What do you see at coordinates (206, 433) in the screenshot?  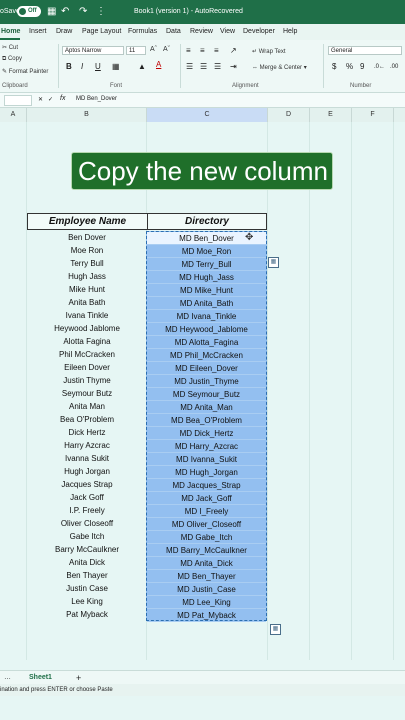 I see `directory-cell: MD Dick_Hertz` at bounding box center [206, 433].